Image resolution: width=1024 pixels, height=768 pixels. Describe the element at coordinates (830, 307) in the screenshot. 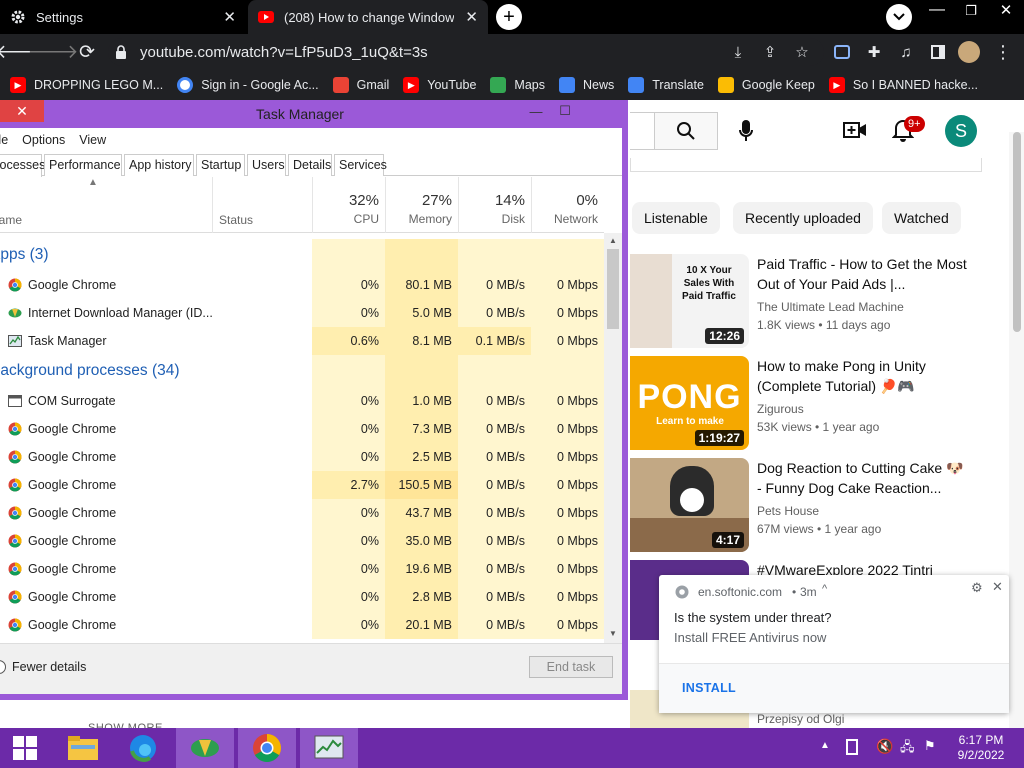

I see `channel-name: The Ultimate Lead Machine` at that location.